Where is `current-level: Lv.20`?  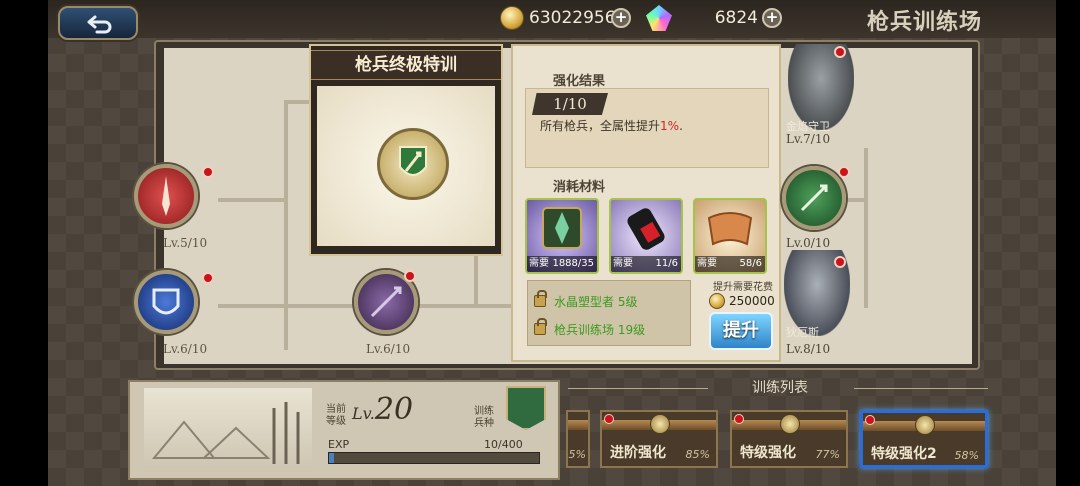 current-level: Lv.20 is located at coordinates (382, 409).